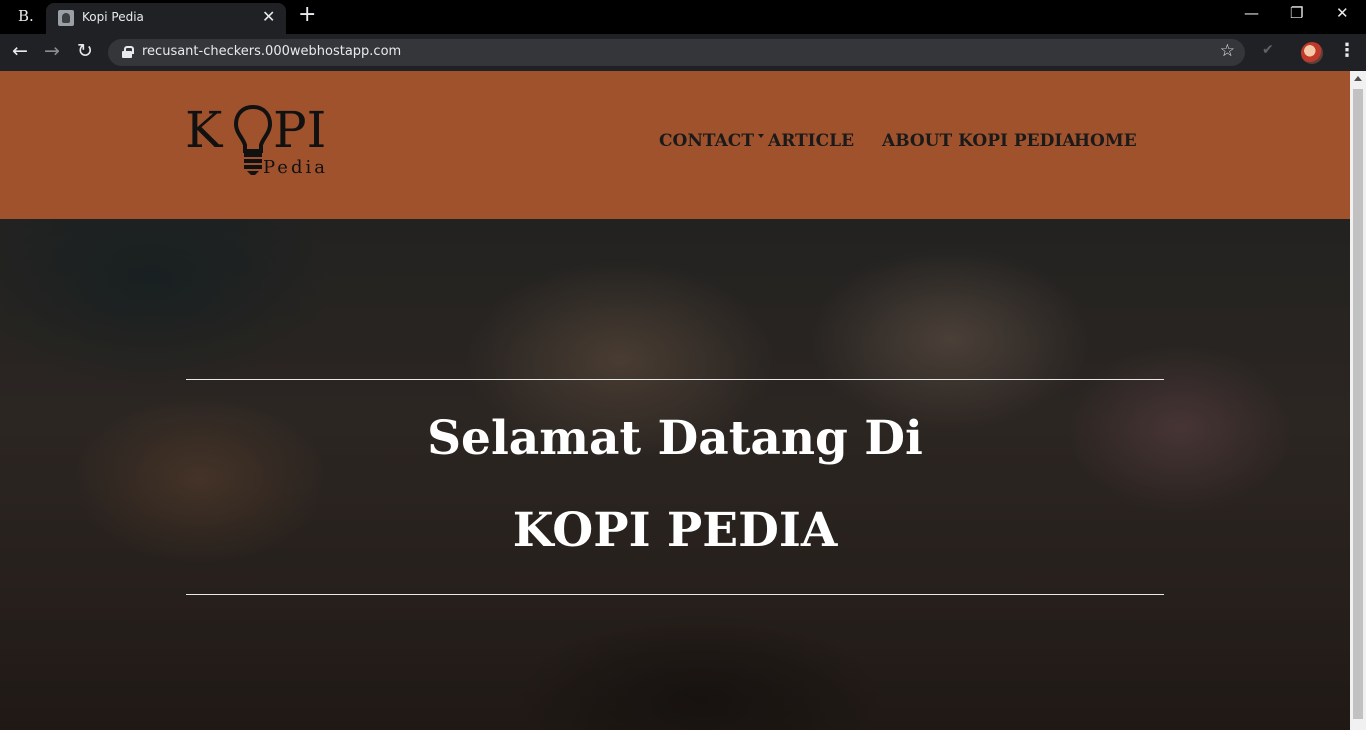  What do you see at coordinates (1347, 50) in the screenshot?
I see `browser-menu-icon: ⋮` at bounding box center [1347, 50].